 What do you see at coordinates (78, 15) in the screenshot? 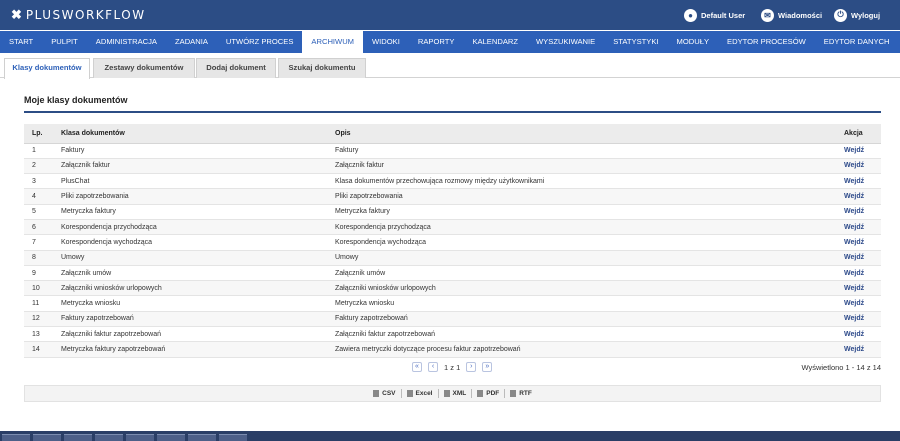
I see `app-logo: ✖ PLUSWORKFLOW` at bounding box center [78, 15].